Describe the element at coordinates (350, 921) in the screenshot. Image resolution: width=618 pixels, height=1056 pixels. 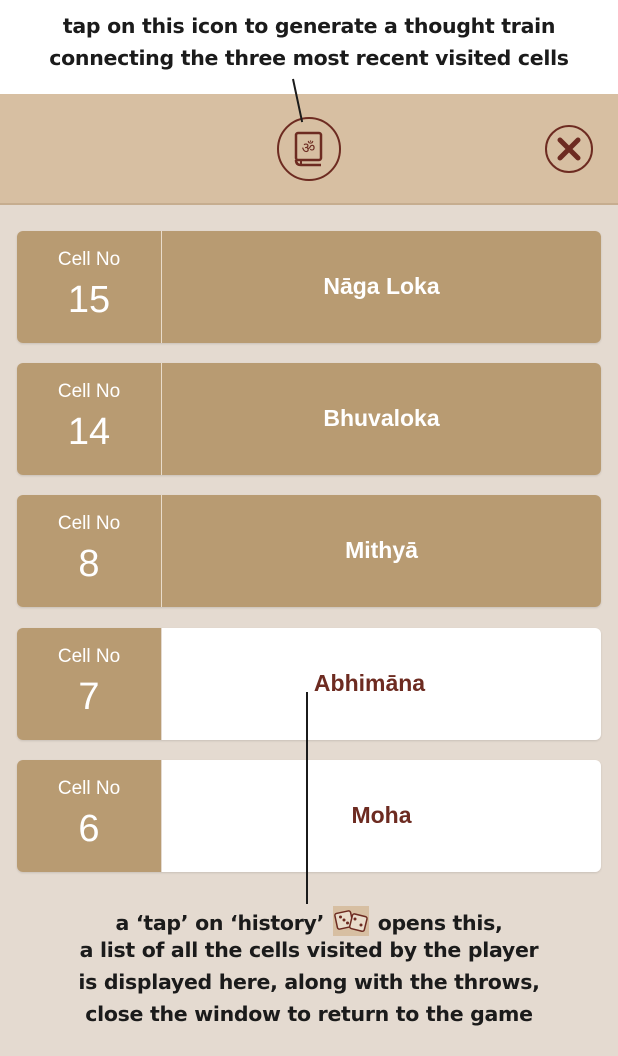
I see `dice-icon` at that location.